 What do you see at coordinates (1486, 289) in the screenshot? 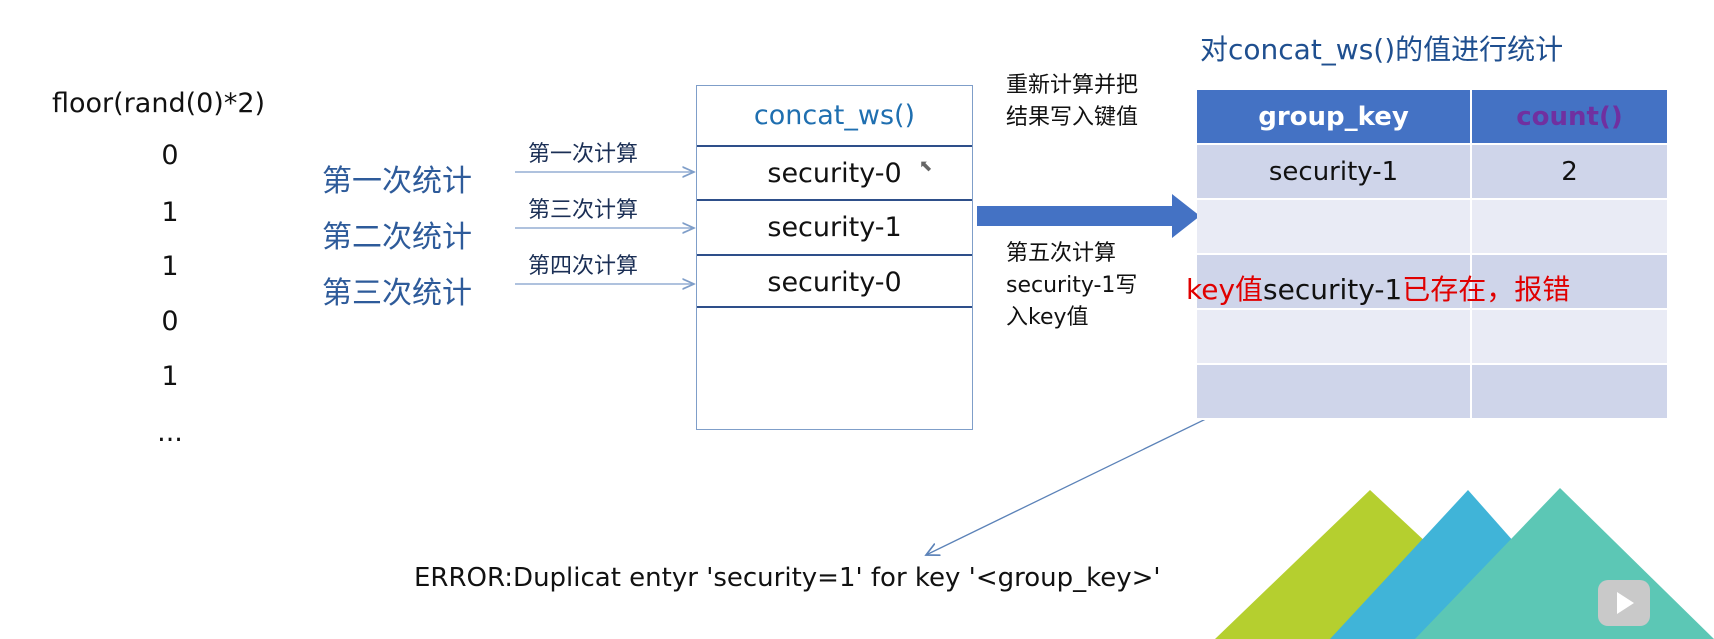
I see `warning-part3: 已存在，报错` at bounding box center [1486, 289].